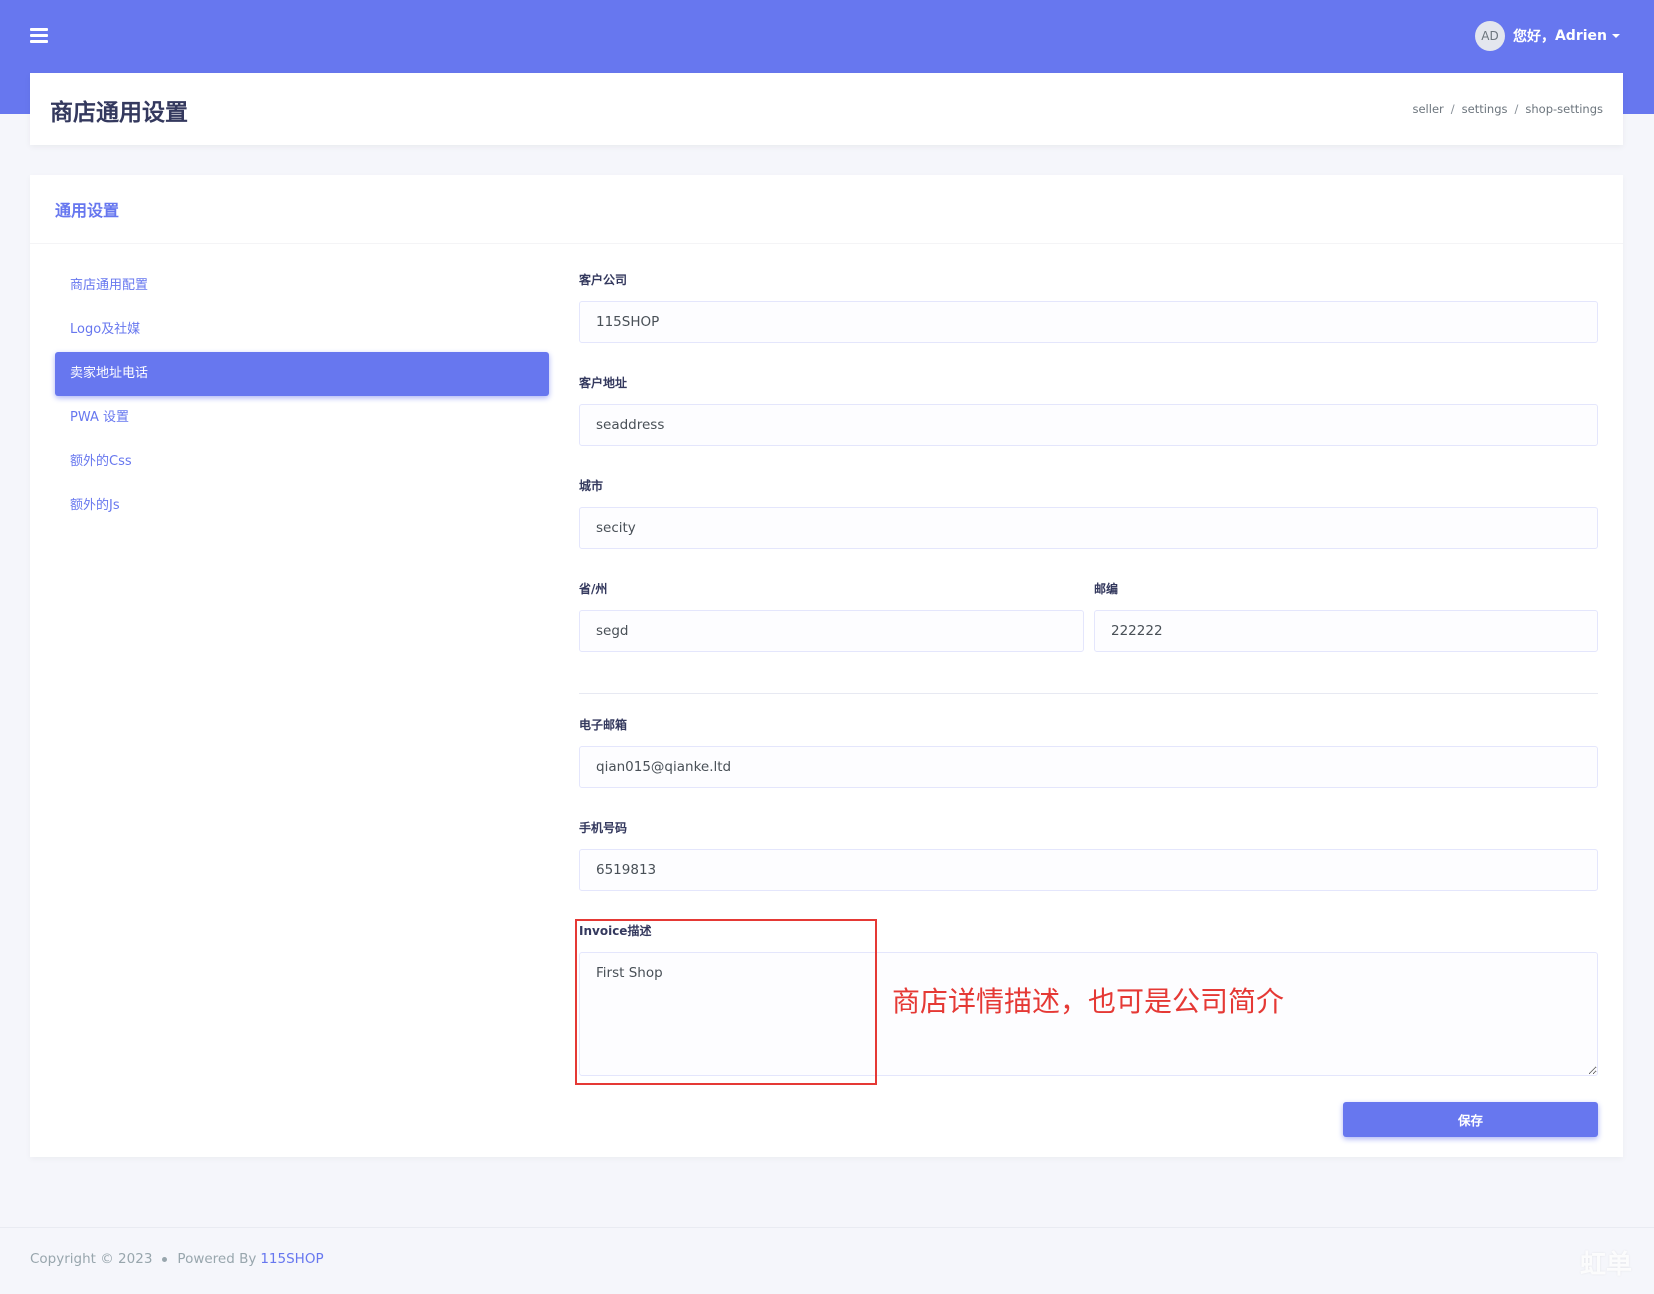 The height and width of the screenshot is (1294, 1654). I want to click on caret-down-icon, so click(1616, 36).